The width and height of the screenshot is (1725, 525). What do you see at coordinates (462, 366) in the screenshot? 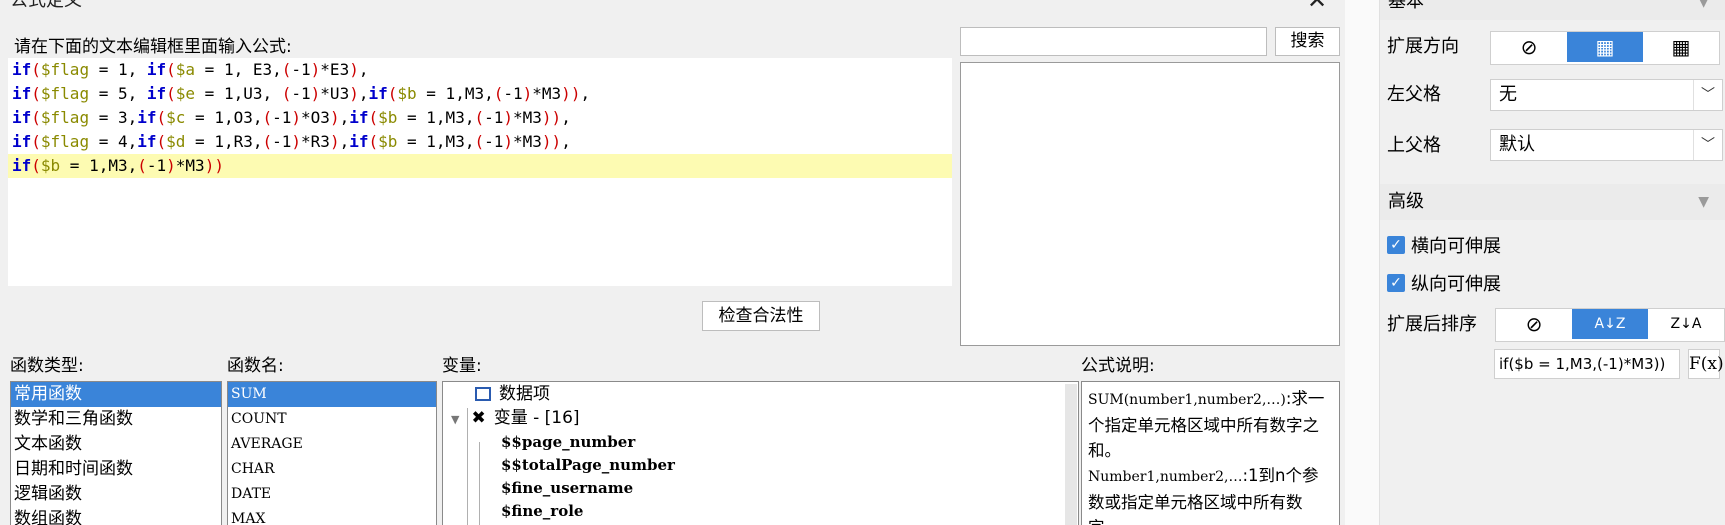
I see `variables-label: 变量:` at bounding box center [462, 366].